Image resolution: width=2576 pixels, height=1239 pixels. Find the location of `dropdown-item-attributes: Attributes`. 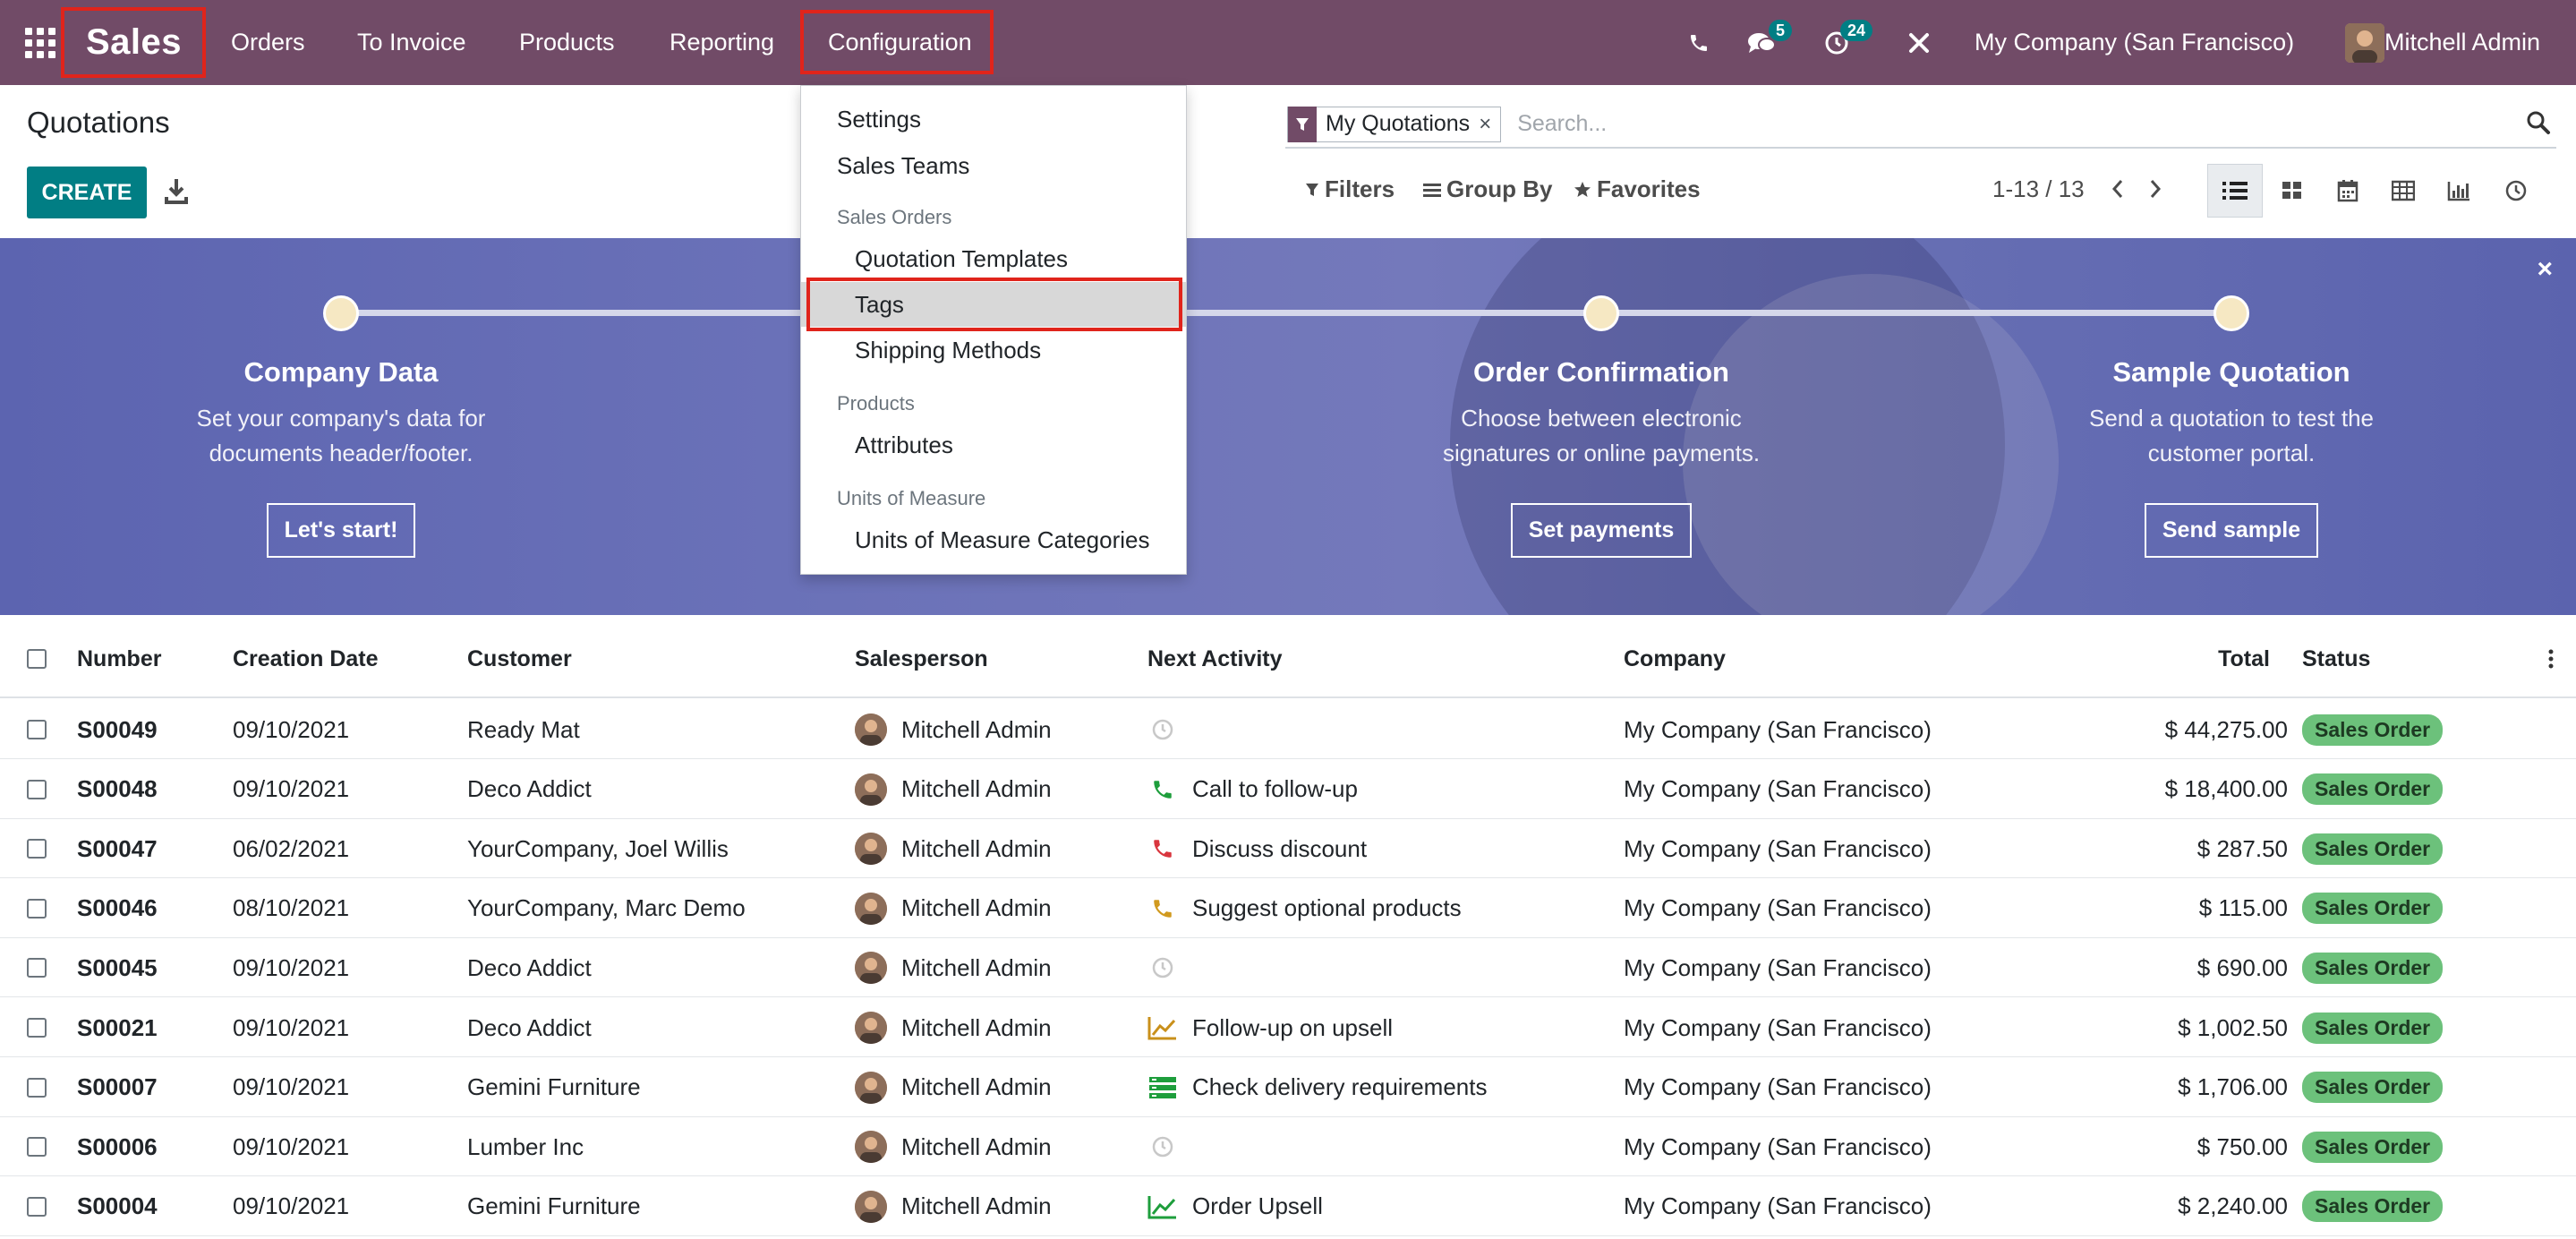

dropdown-item-attributes: Attributes is located at coordinates (993, 445).